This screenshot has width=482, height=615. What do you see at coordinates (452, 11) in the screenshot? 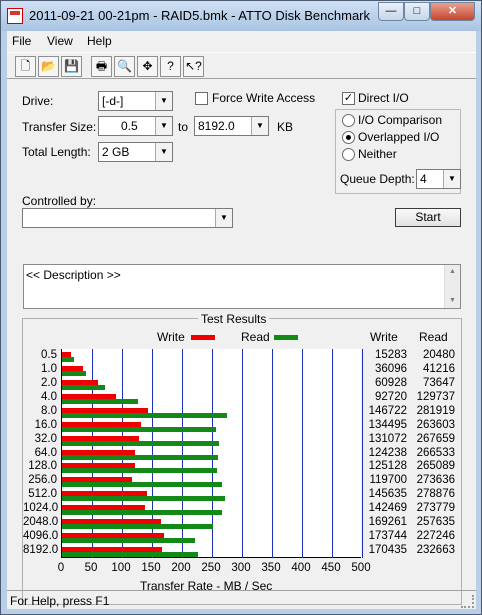
I see `close-button: ✕` at bounding box center [452, 11].